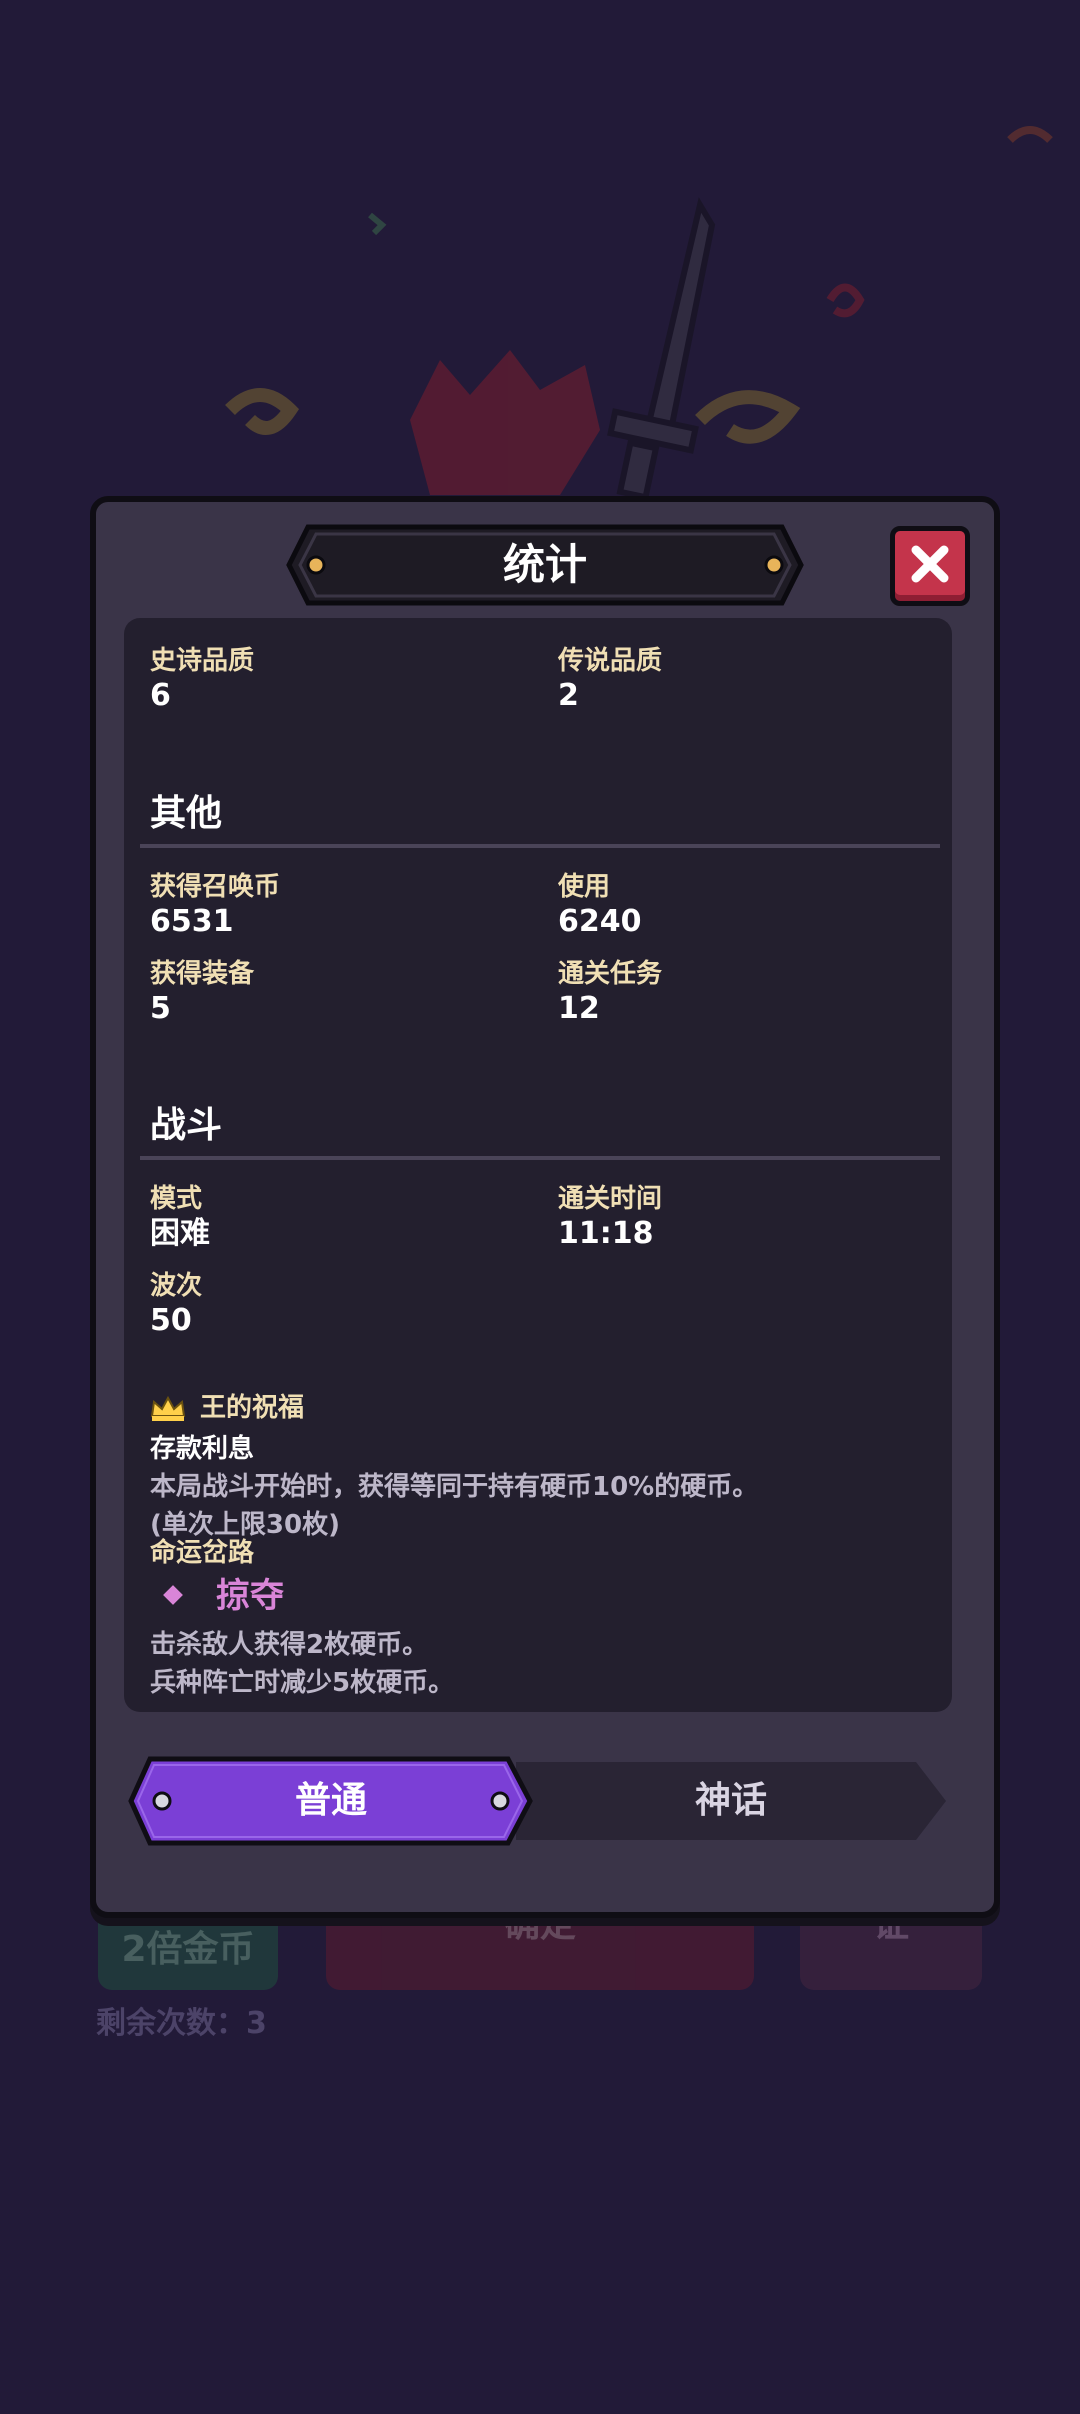 The width and height of the screenshot is (1080, 2414). What do you see at coordinates (160, 1008) in the screenshot?
I see `stat-value: 5` at bounding box center [160, 1008].